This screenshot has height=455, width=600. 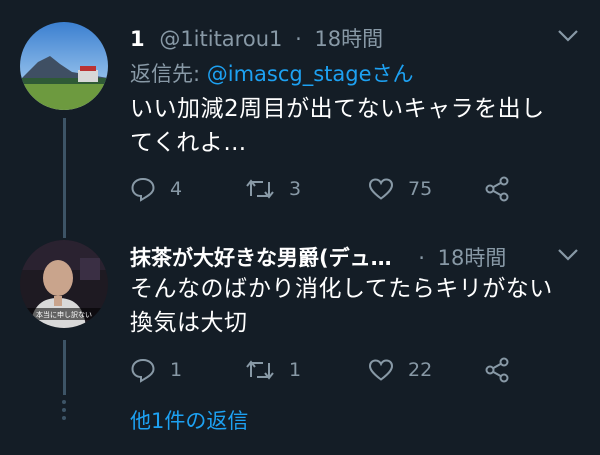 I want to click on reply-button: 1, so click(x=156, y=370).